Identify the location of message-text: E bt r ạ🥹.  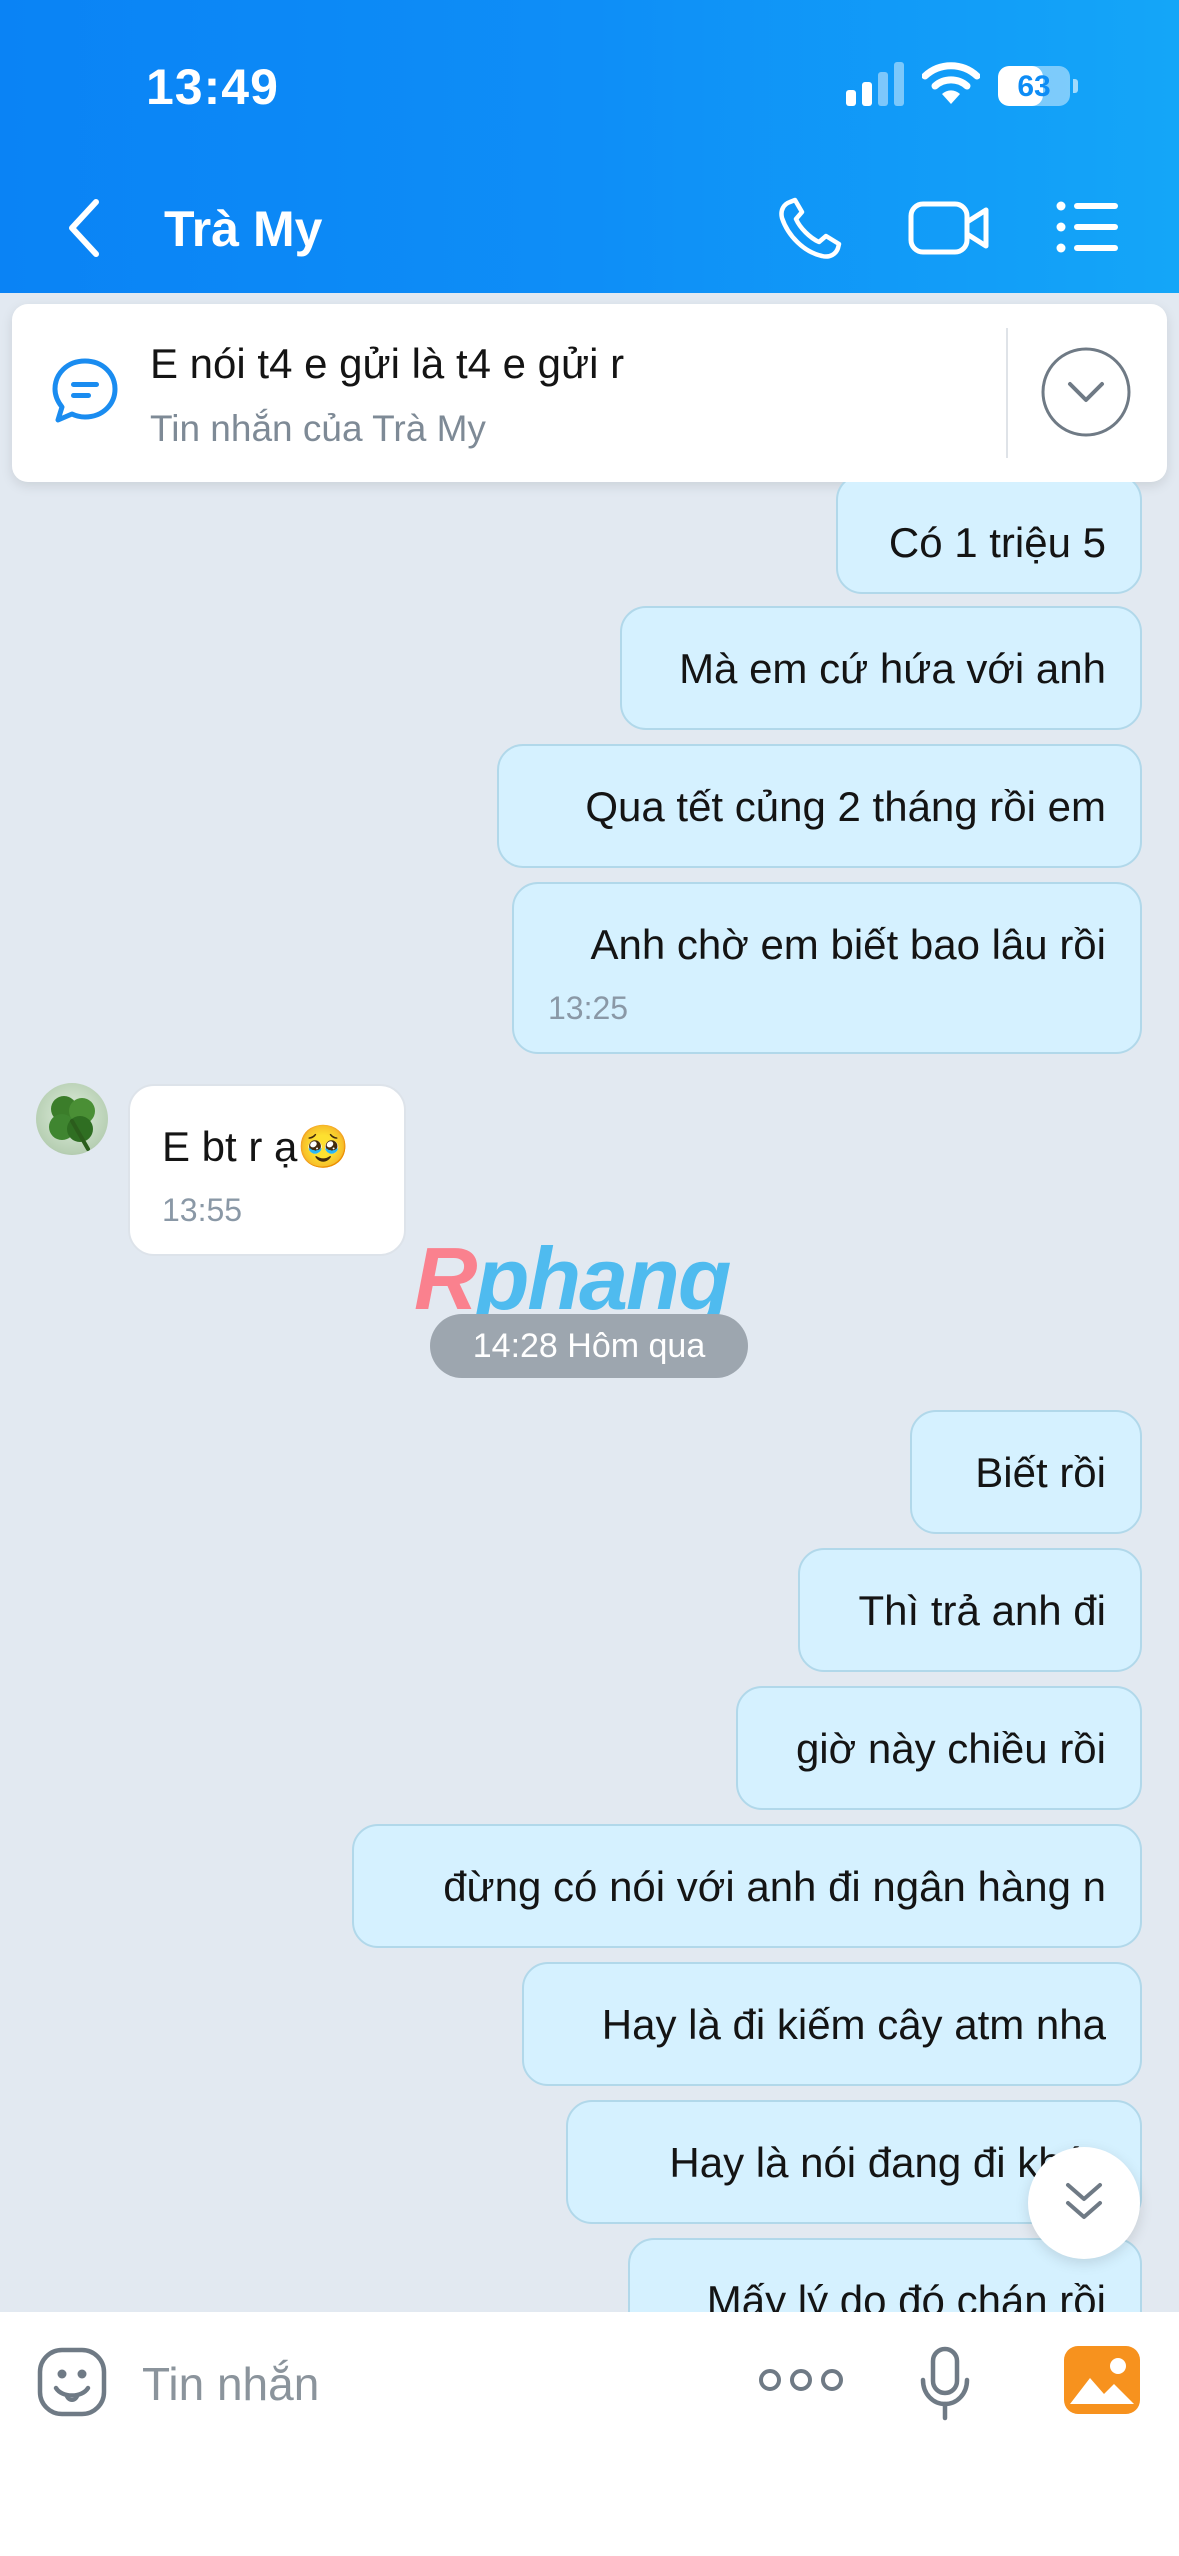
(256, 1146).